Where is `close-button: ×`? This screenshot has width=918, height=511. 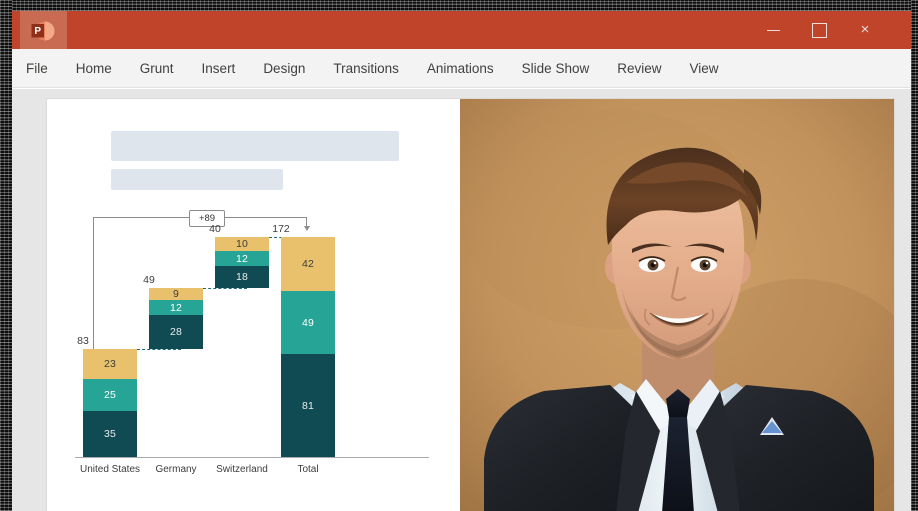 close-button: × is located at coordinates (865, 30).